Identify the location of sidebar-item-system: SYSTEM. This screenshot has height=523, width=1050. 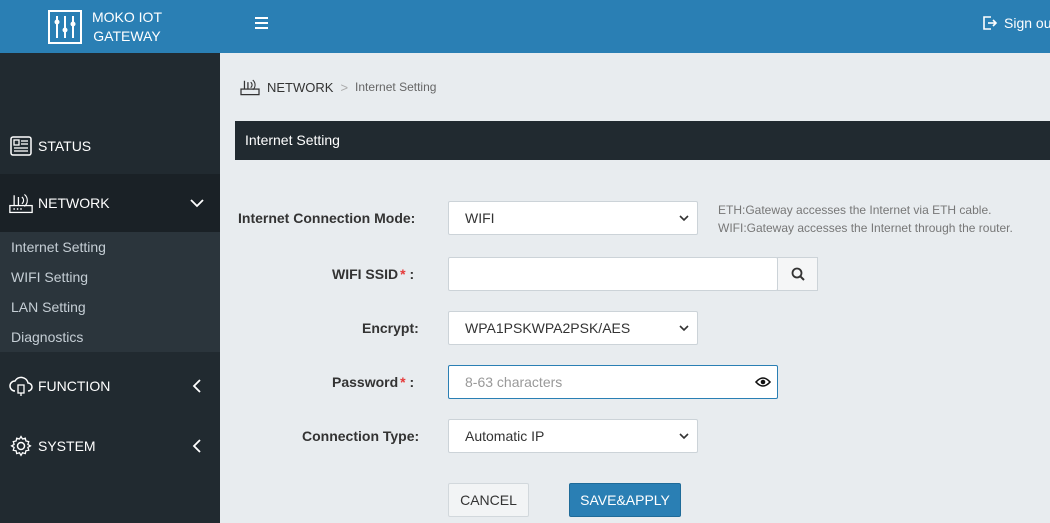
(110, 446).